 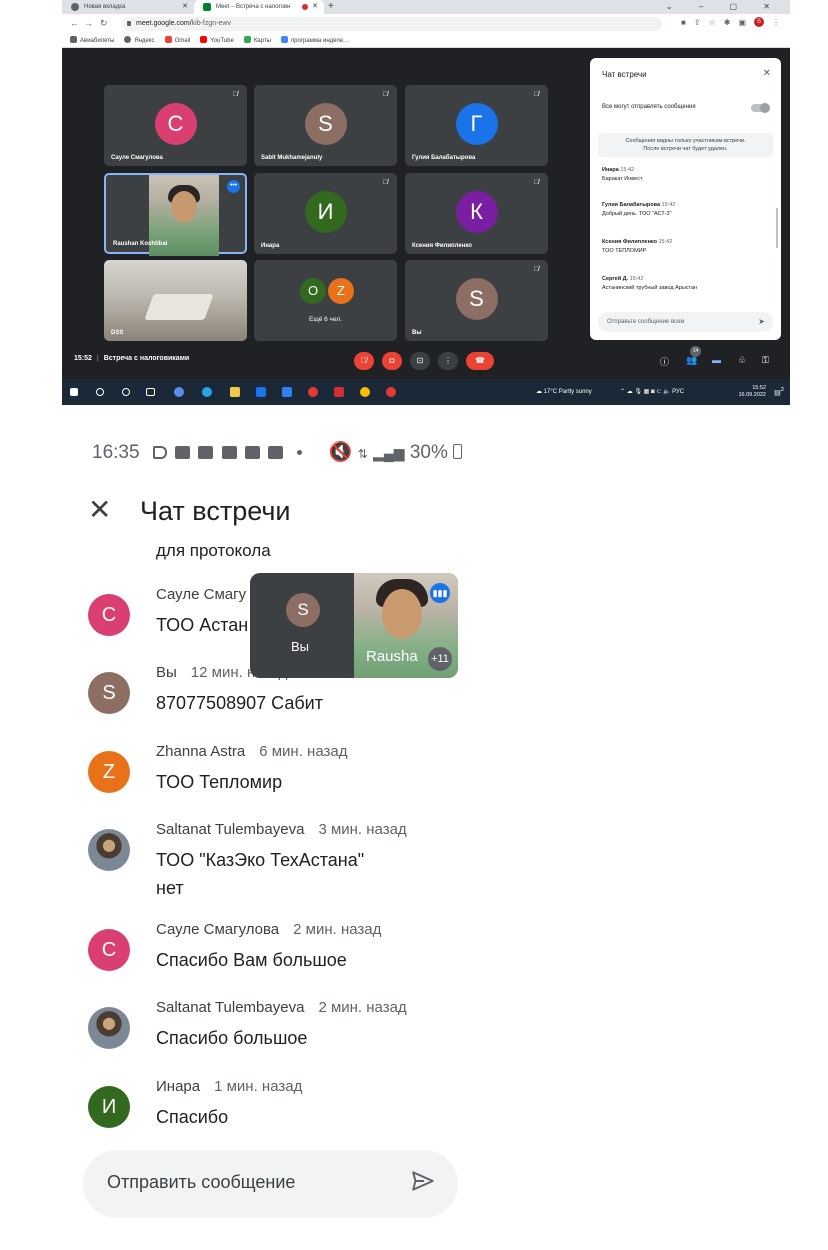 I want to click on url-field: meet.google.com/kib-fzgn-ewv, so click(x=392, y=24).